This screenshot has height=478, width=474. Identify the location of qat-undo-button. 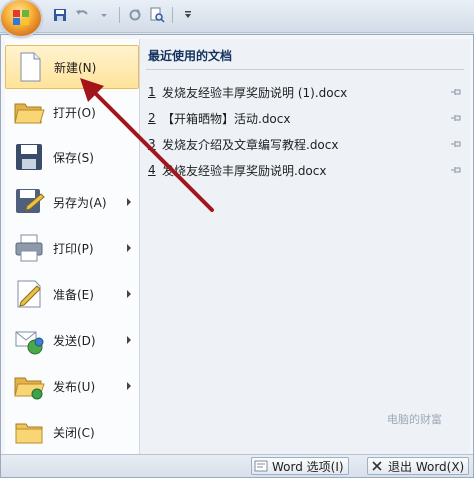
(82, 15).